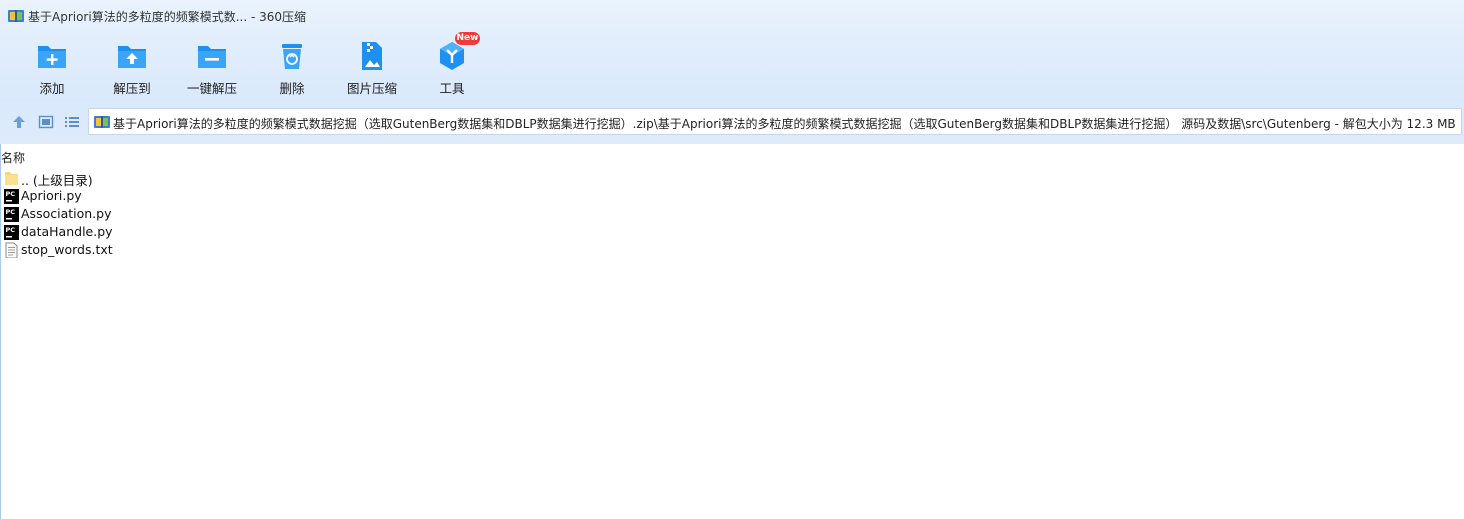 Image resolution: width=1464 pixels, height=519 pixels. Describe the element at coordinates (292, 56) in the screenshot. I see `delete-icon` at that location.